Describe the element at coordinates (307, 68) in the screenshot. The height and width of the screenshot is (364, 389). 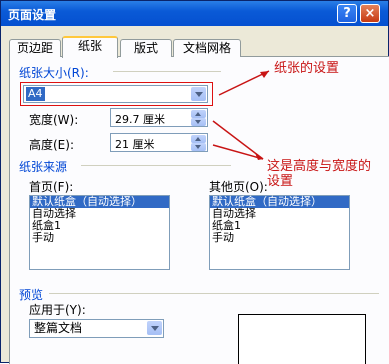
I see `annotation-paper-settings: 纸张的设置` at that location.